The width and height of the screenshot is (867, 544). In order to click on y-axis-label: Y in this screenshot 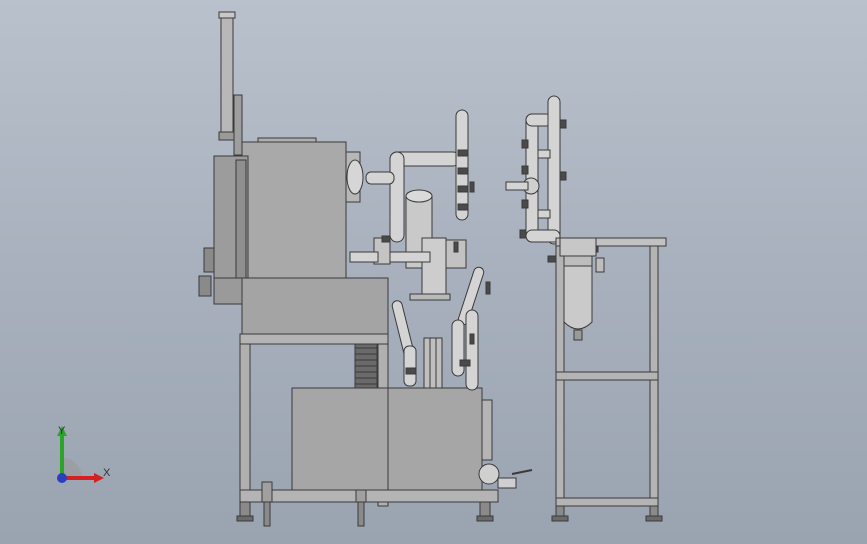, I will do `click(62, 431)`.